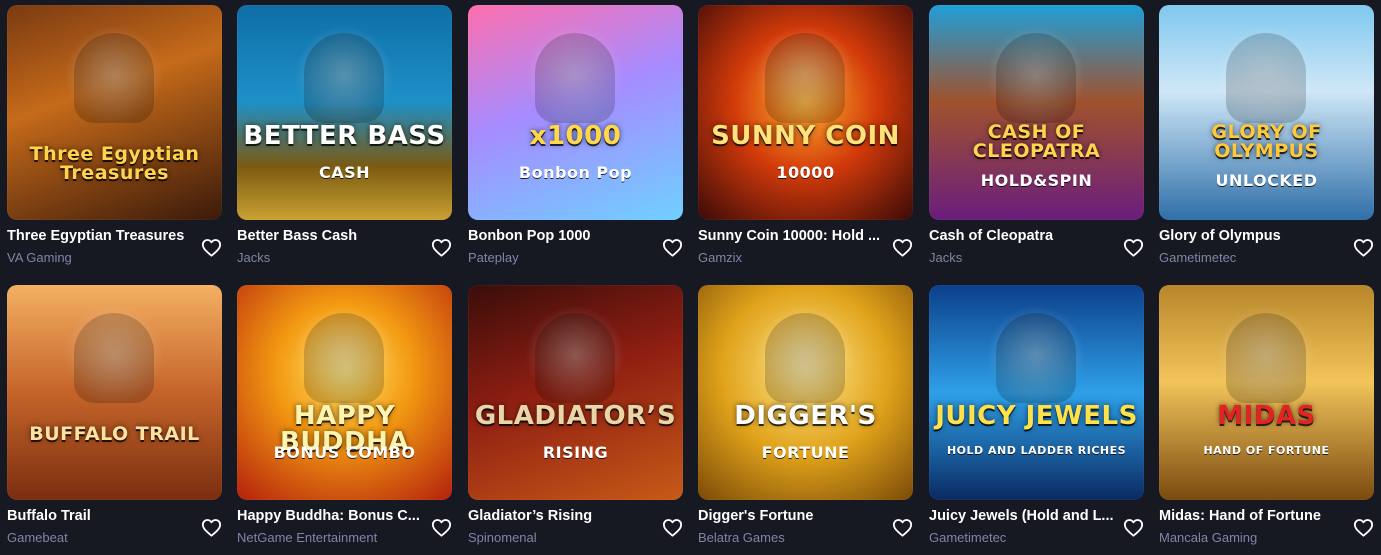 The image size is (1381, 555). What do you see at coordinates (805, 136) in the screenshot?
I see `art-title: SUNNY COIN` at bounding box center [805, 136].